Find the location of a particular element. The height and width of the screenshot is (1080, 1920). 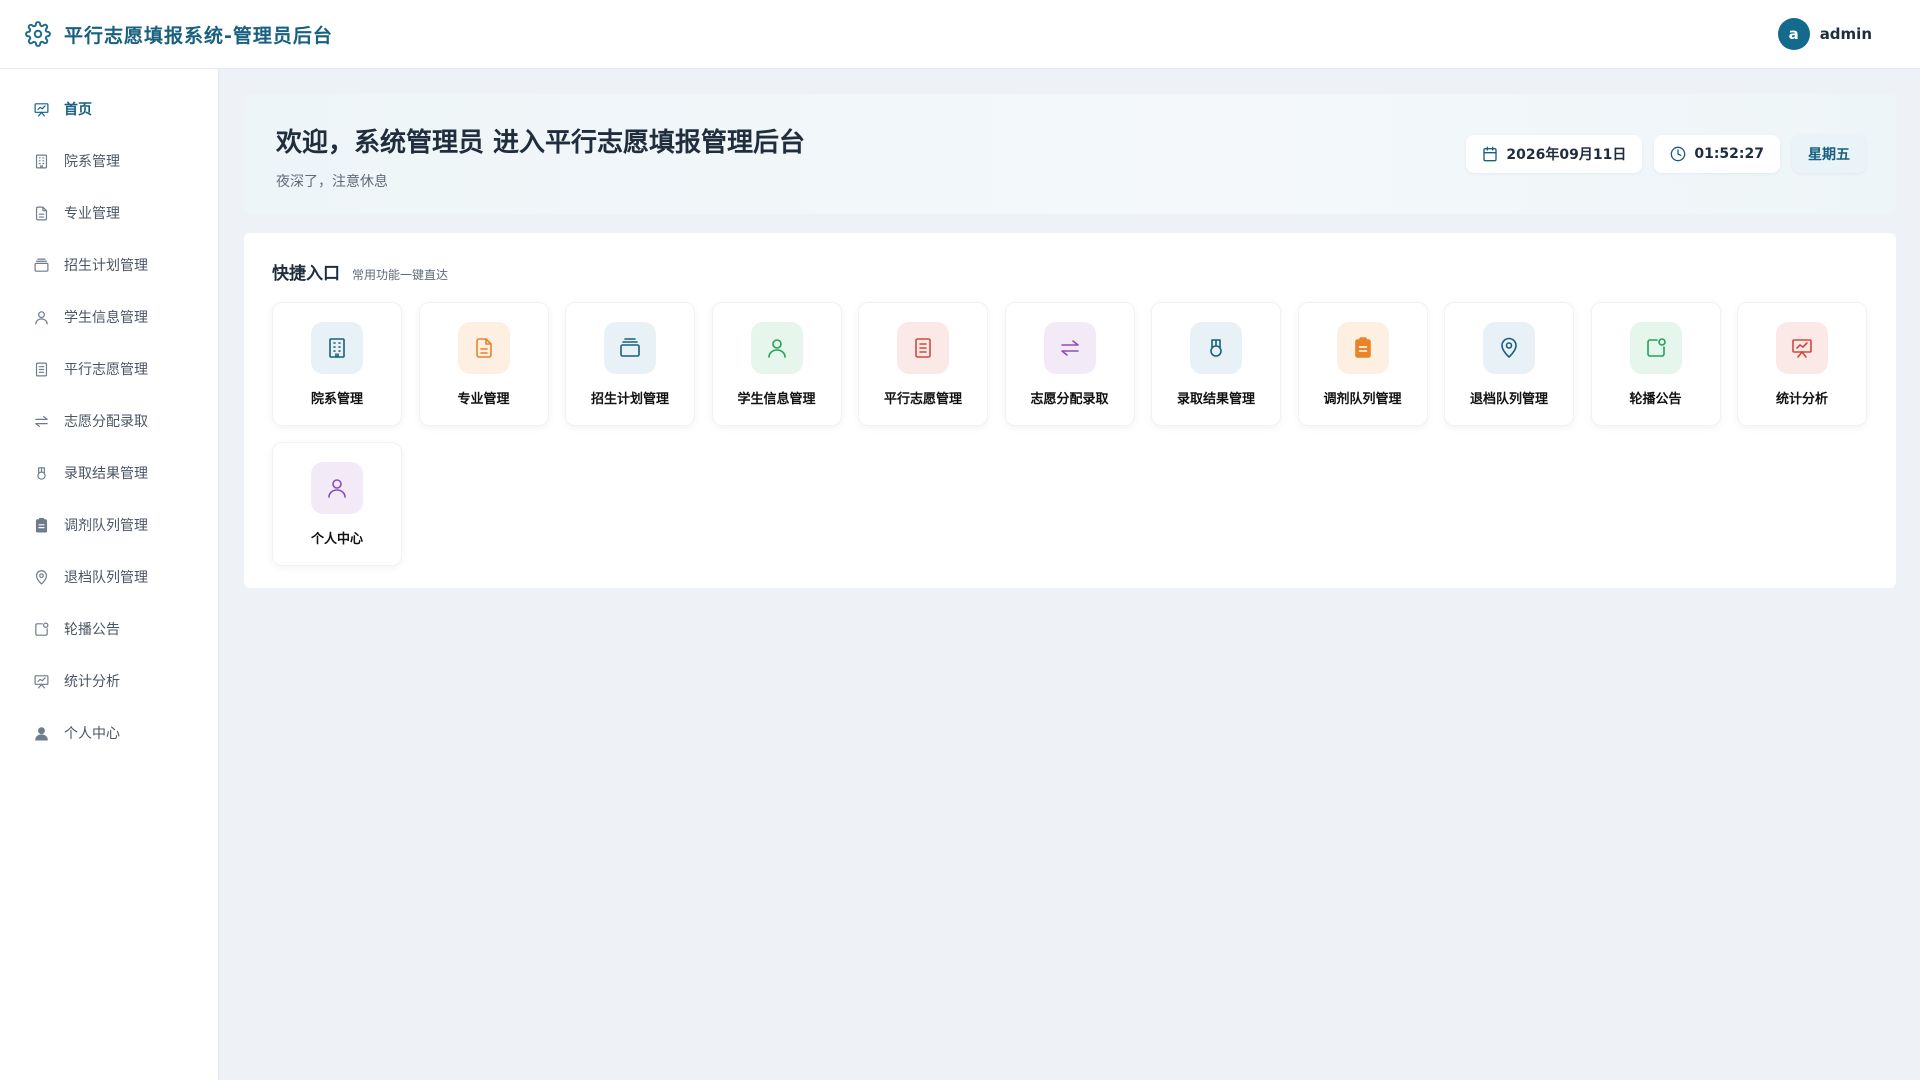

sidebar-item-label: 录取结果管理 is located at coordinates (106, 474).